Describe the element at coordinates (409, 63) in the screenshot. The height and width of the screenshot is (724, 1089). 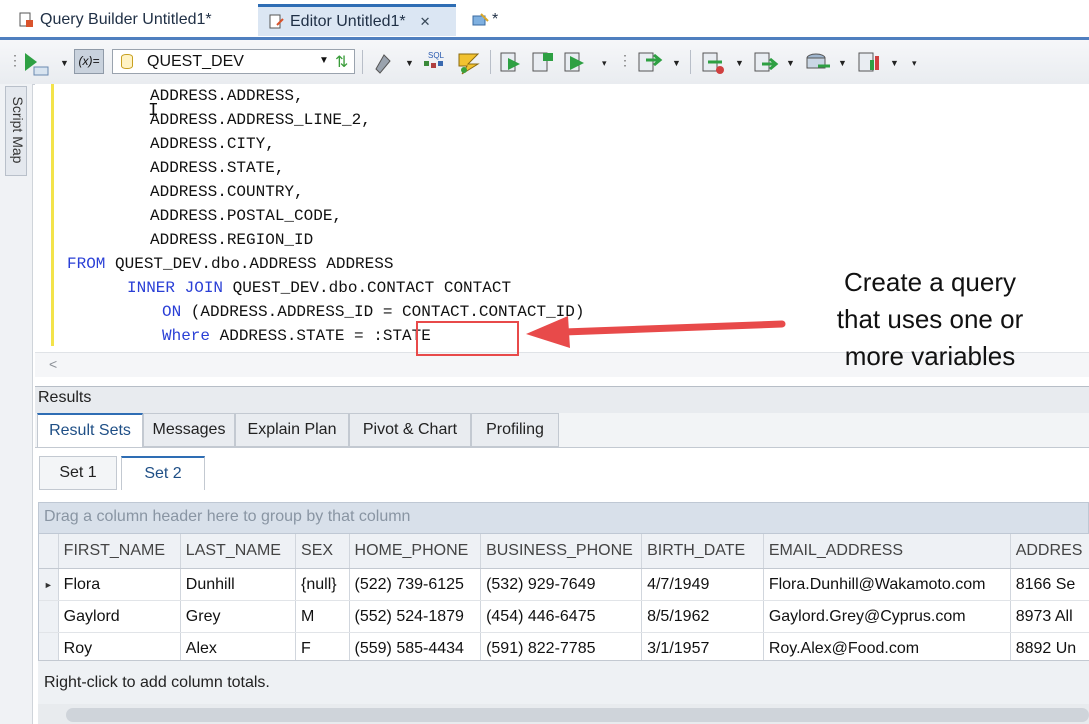
I see `format-dropdown-icon: ▼` at that location.